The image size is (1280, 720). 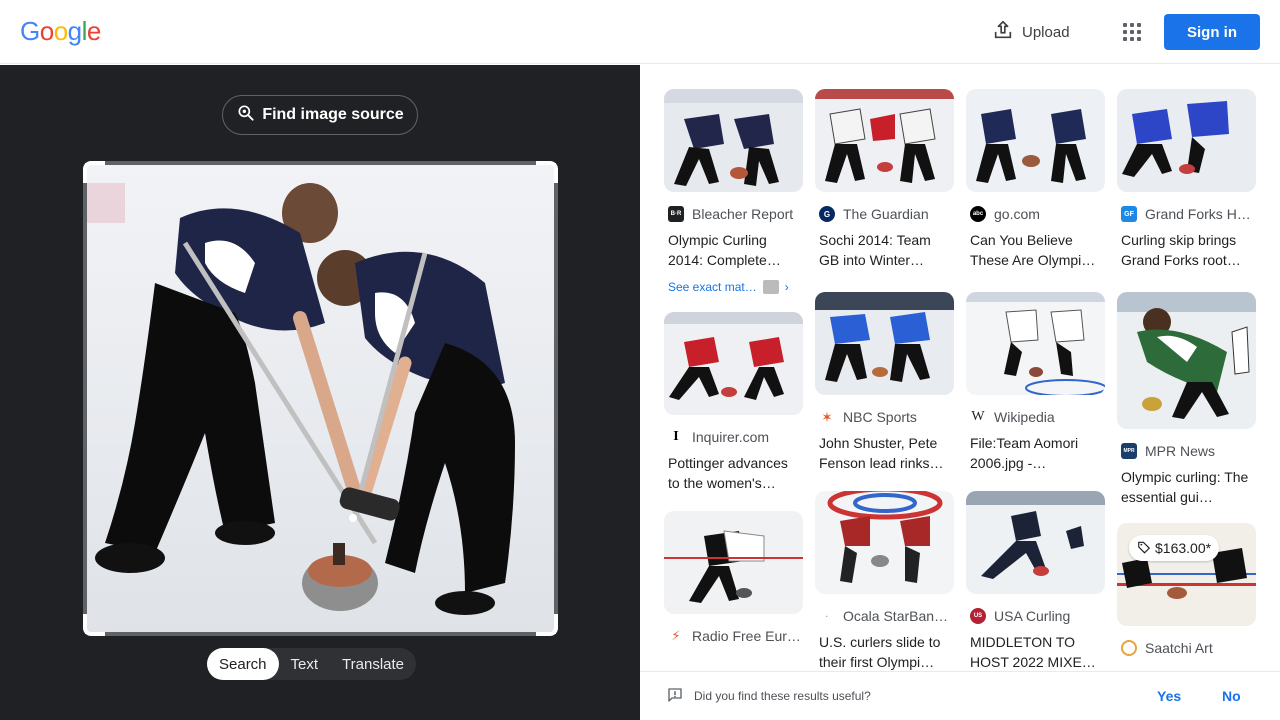 What do you see at coordinates (827, 214) in the screenshot?
I see `guardian-icon: G` at bounding box center [827, 214].